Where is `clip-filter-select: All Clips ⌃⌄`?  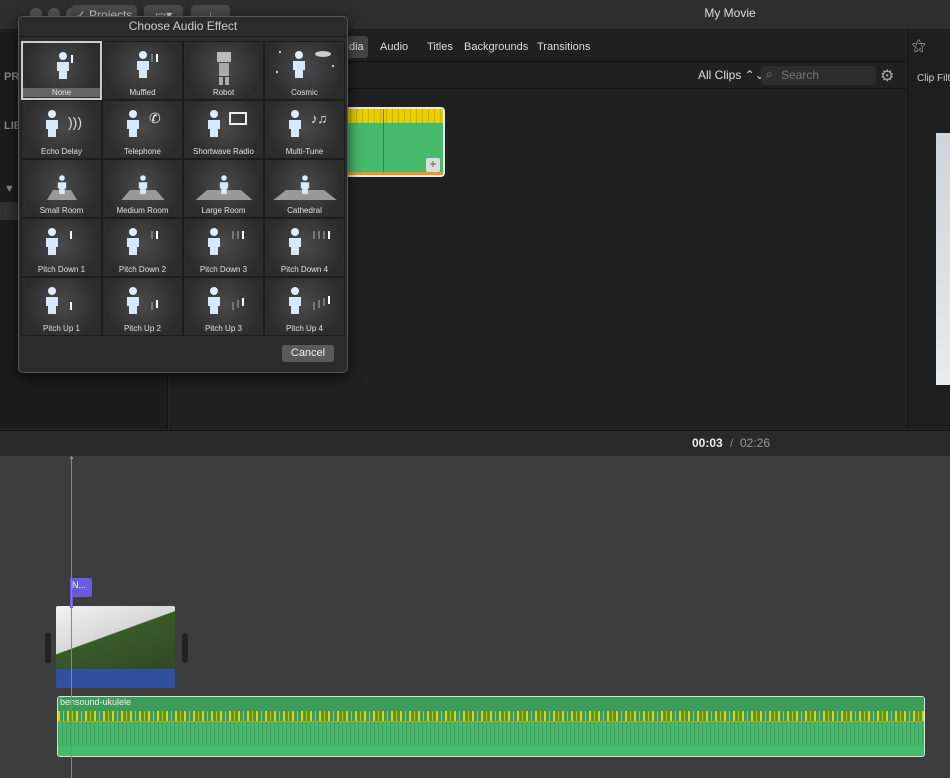 clip-filter-select: All Clips ⌃⌄ is located at coordinates (731, 75).